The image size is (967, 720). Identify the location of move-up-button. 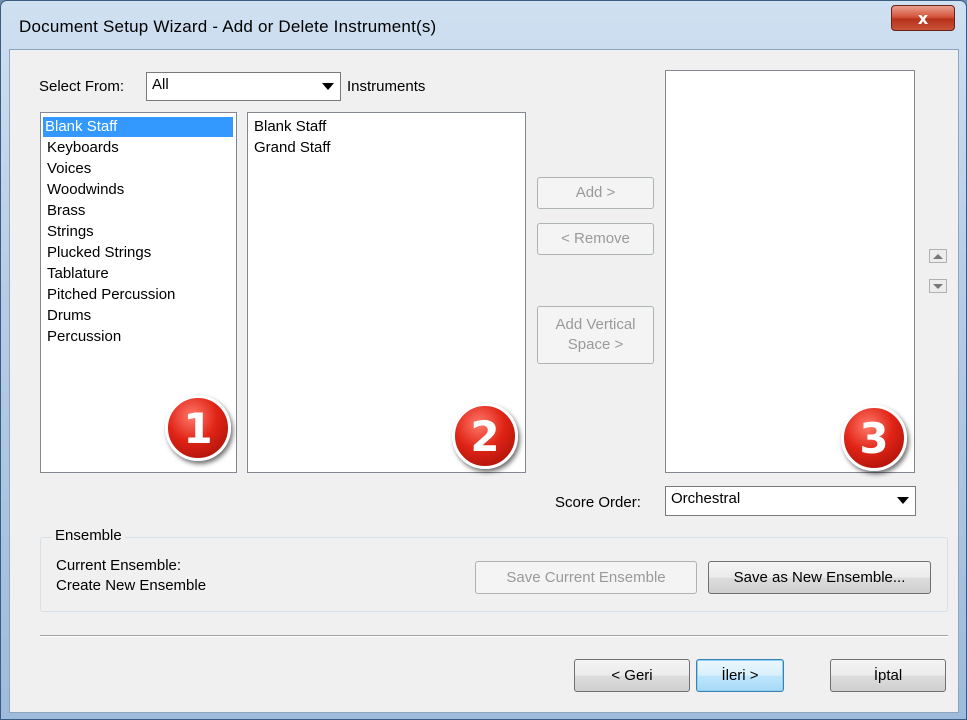
(938, 256).